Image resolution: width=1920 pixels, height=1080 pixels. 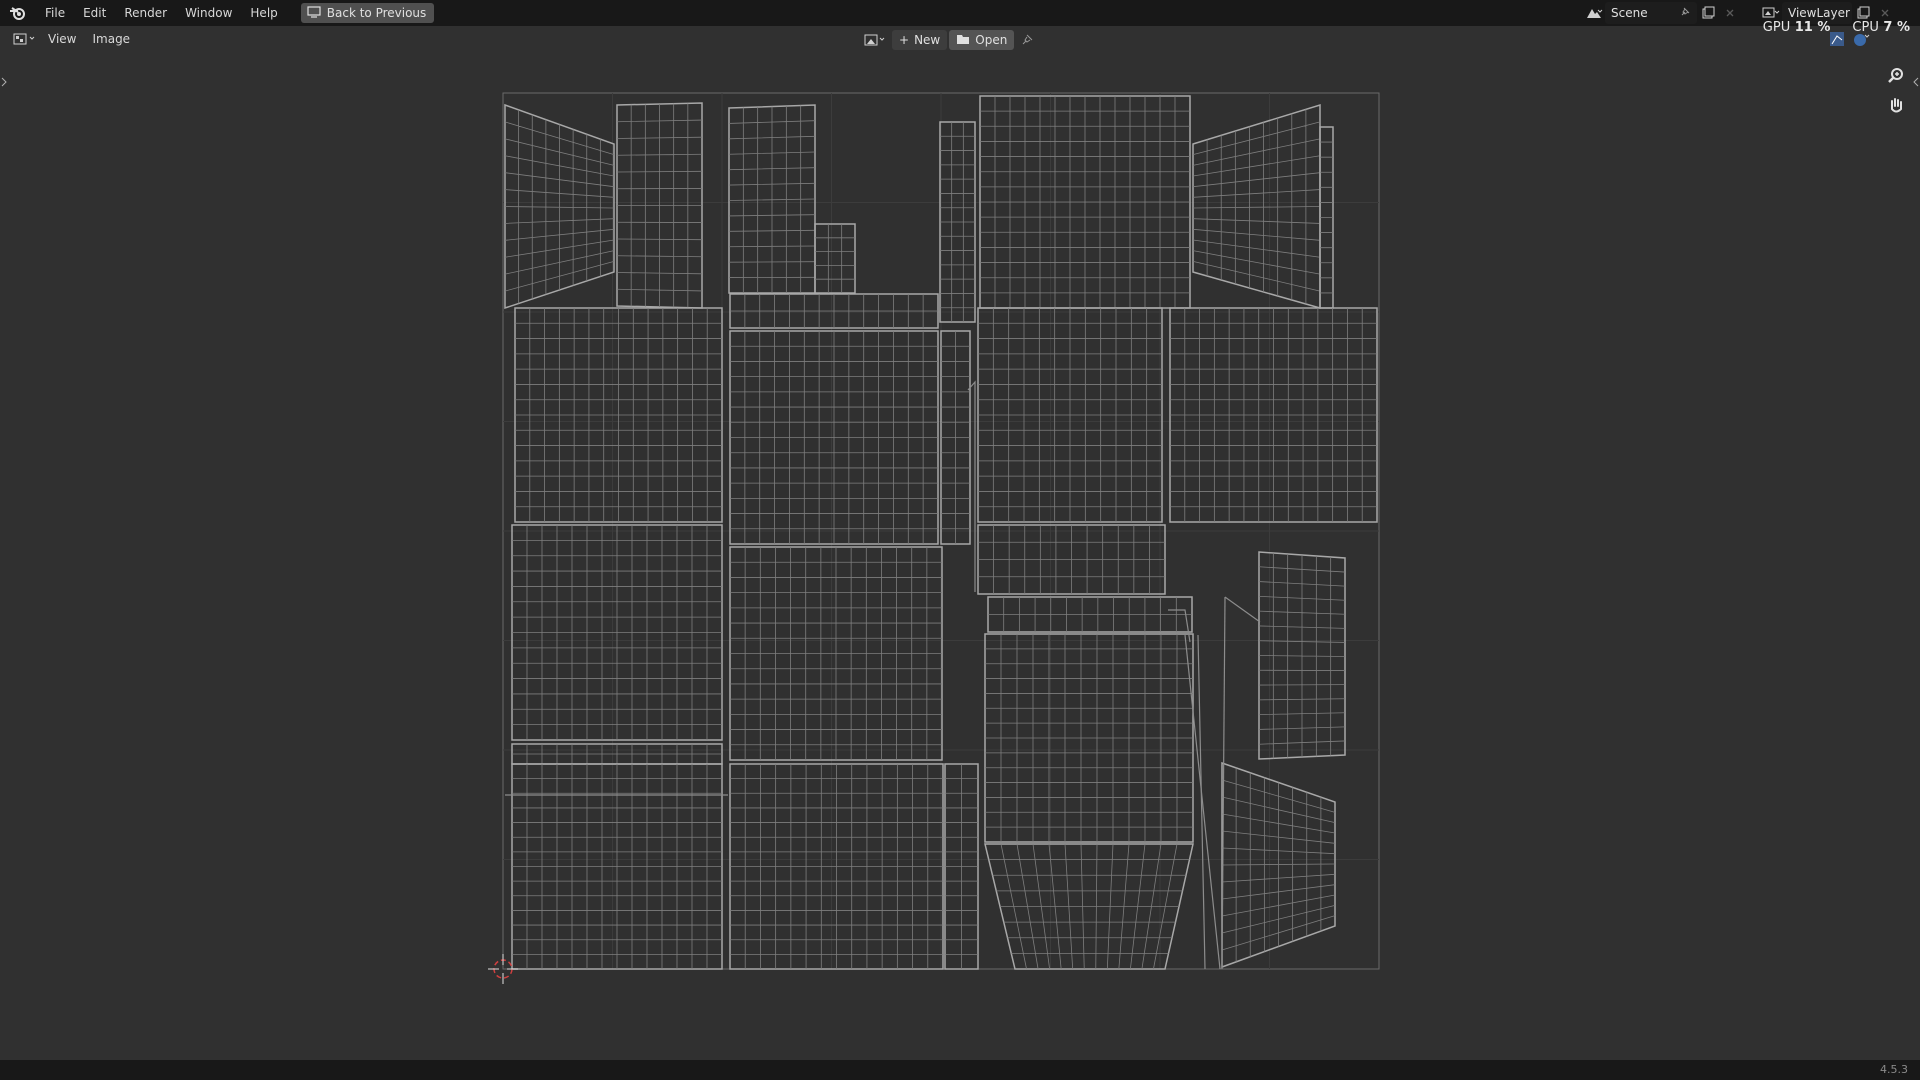 I want to click on menu-render: Render, so click(x=145, y=13).